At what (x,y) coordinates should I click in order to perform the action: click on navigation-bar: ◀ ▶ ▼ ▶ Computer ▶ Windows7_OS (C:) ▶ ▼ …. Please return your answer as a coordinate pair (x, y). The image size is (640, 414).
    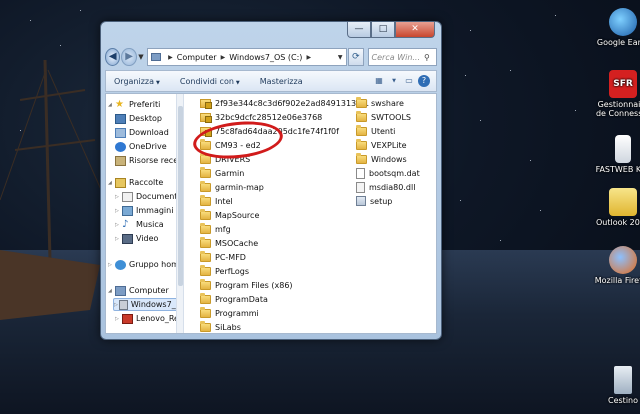
    Looking at the image, I should click on (271, 57).